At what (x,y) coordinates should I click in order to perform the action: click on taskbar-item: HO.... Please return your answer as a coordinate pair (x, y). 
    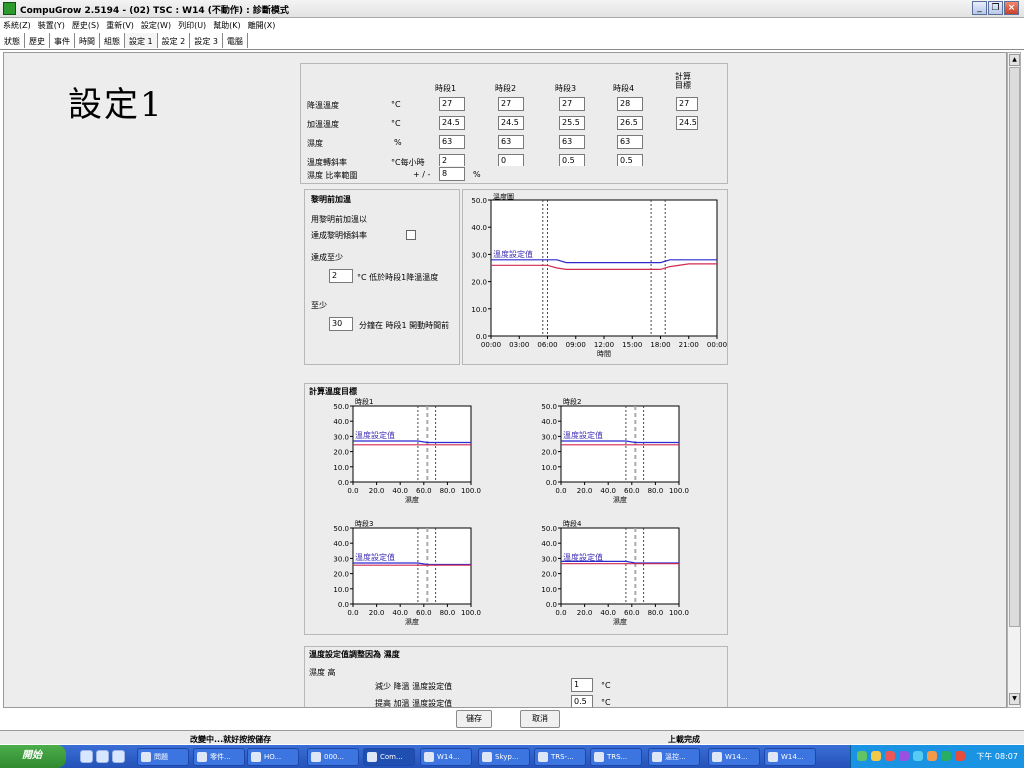
    Looking at the image, I should click on (273, 757).